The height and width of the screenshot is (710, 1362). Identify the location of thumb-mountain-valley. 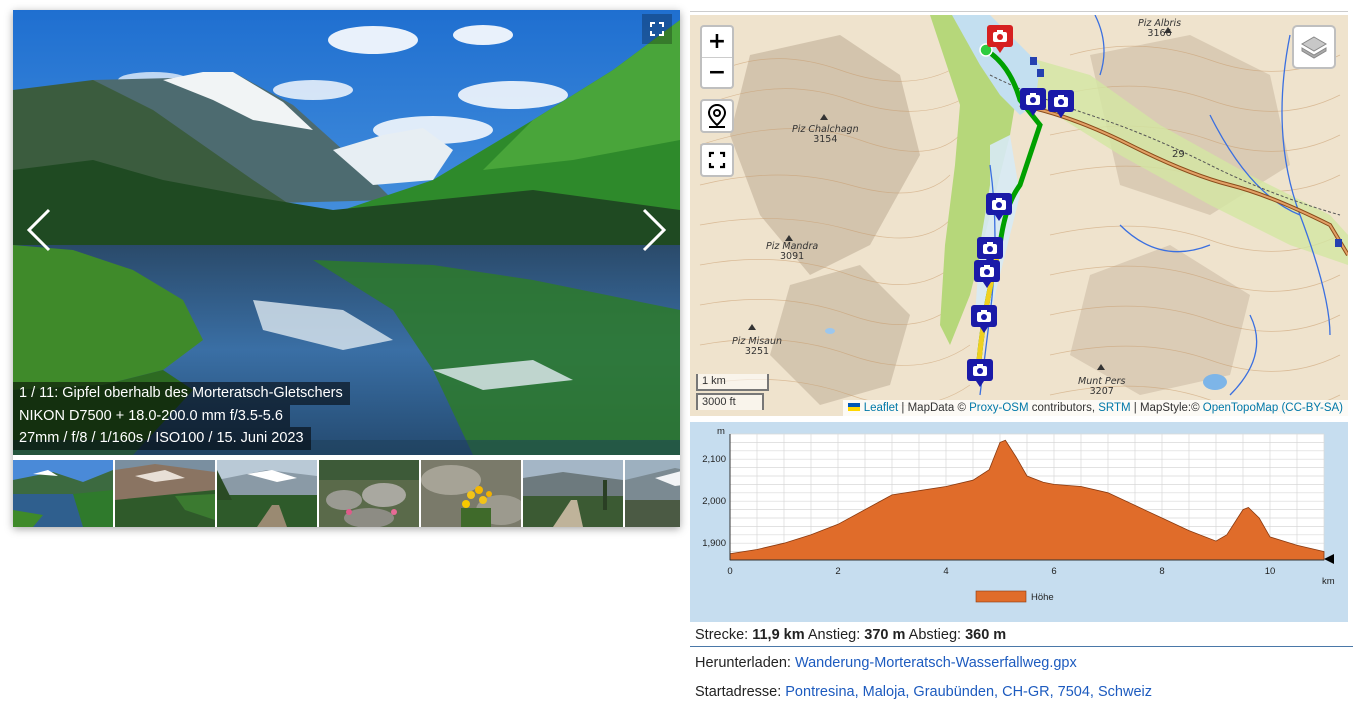
(165, 493).